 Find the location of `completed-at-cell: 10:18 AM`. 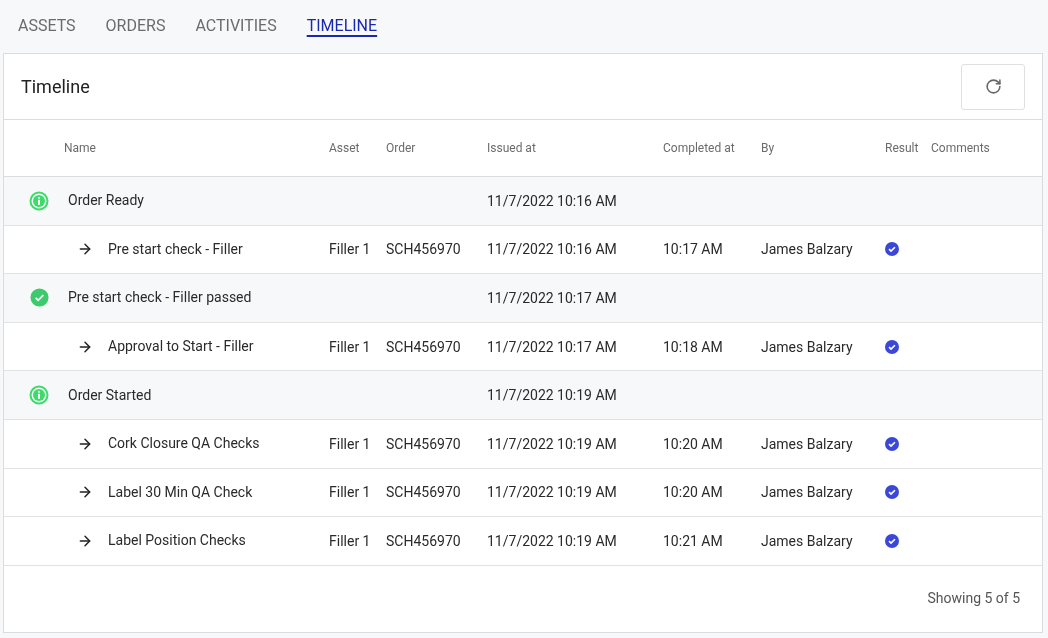

completed-at-cell: 10:18 AM is located at coordinates (693, 346).